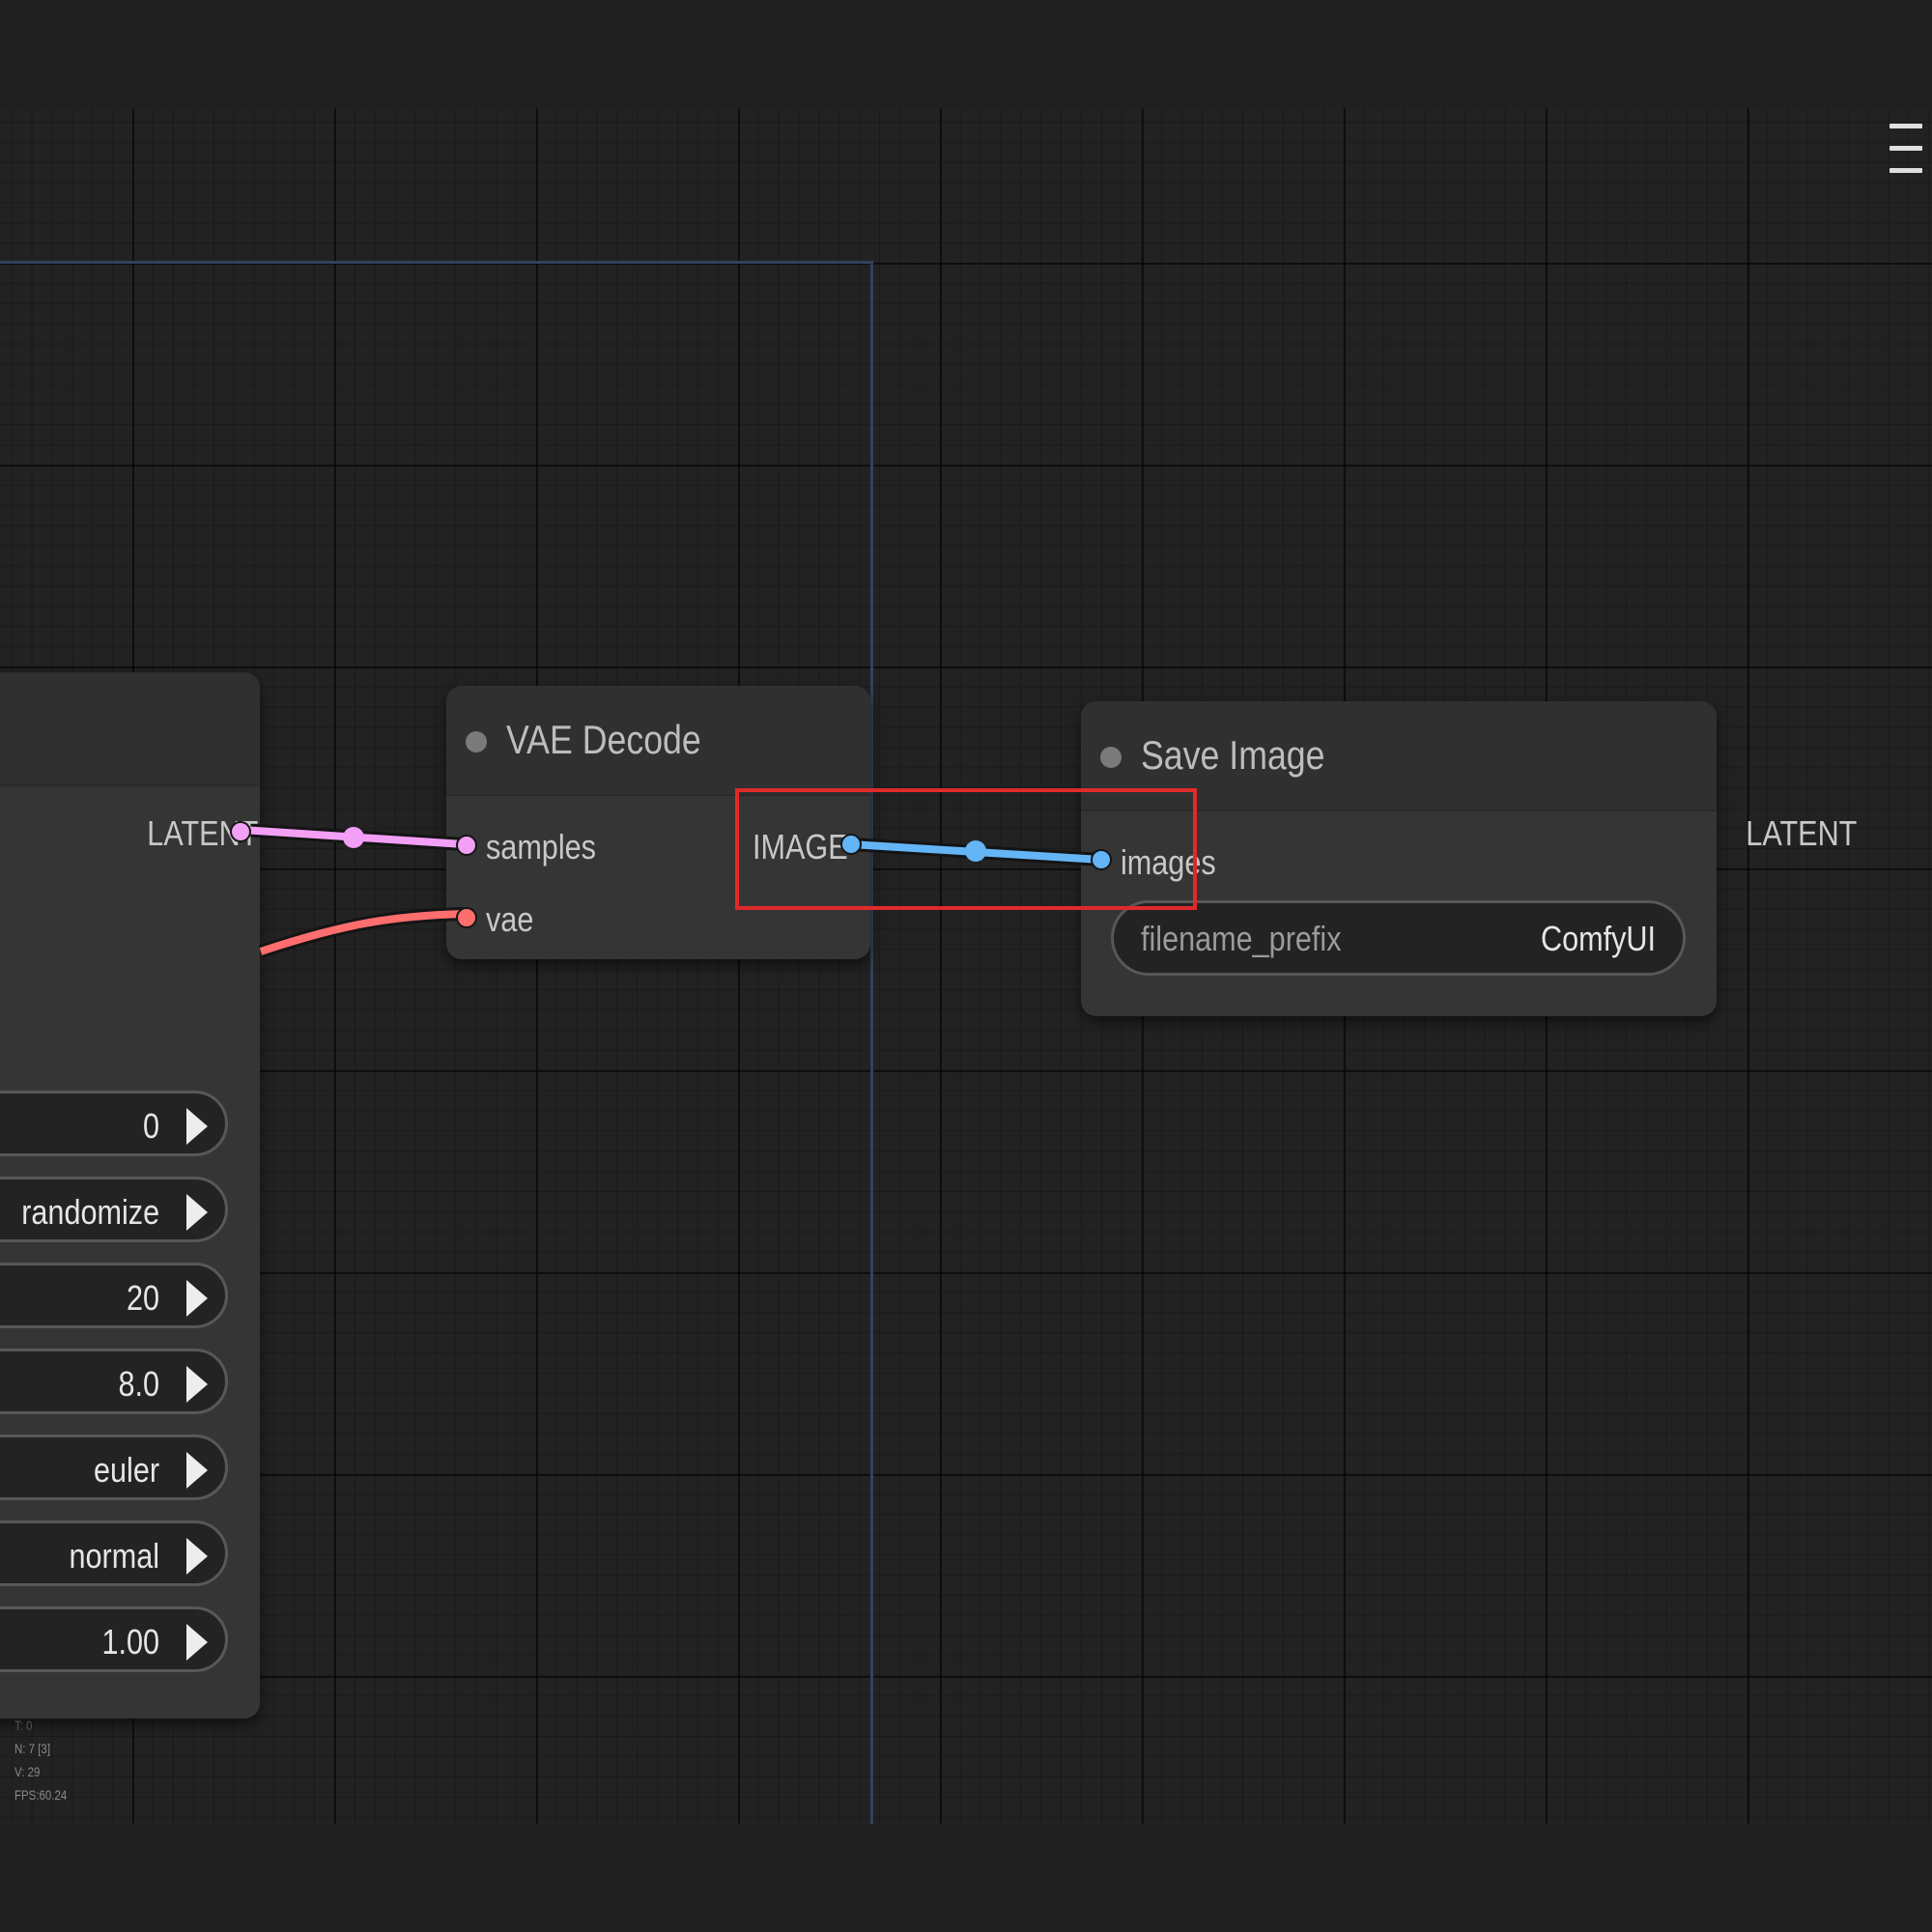  I want to click on highlight-box, so click(966, 849).